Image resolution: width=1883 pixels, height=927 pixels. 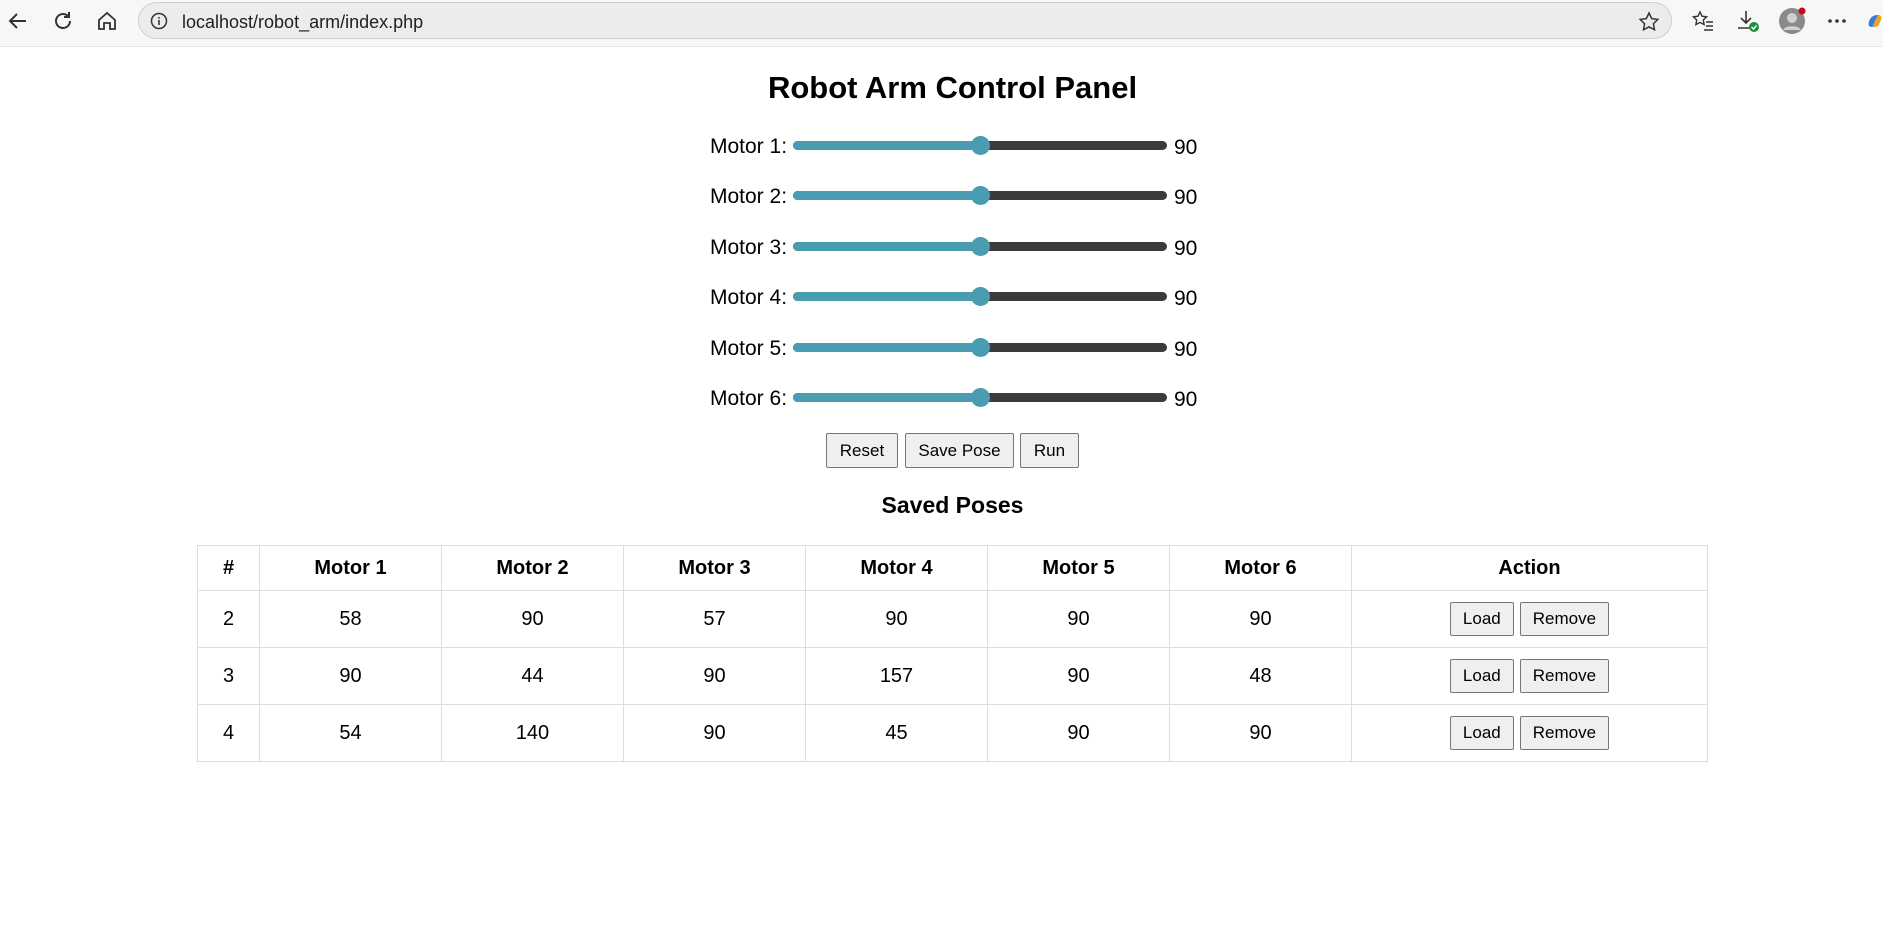 What do you see at coordinates (1260, 568) in the screenshot?
I see `column-header-motor-6: Motor 6` at bounding box center [1260, 568].